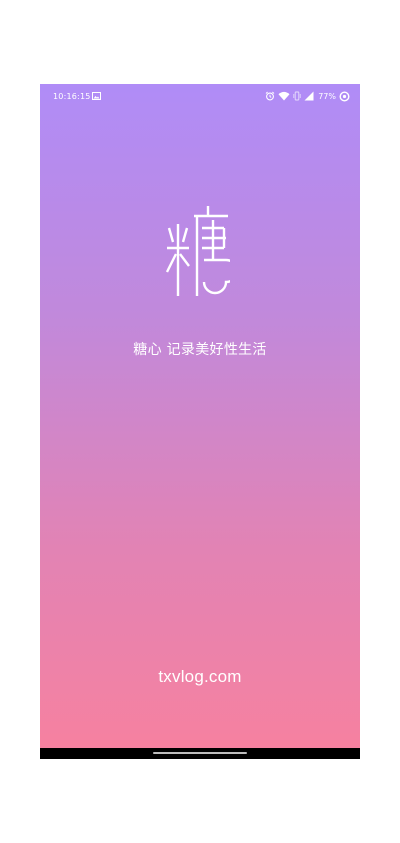  I want to click on app-logo, so click(197, 251).